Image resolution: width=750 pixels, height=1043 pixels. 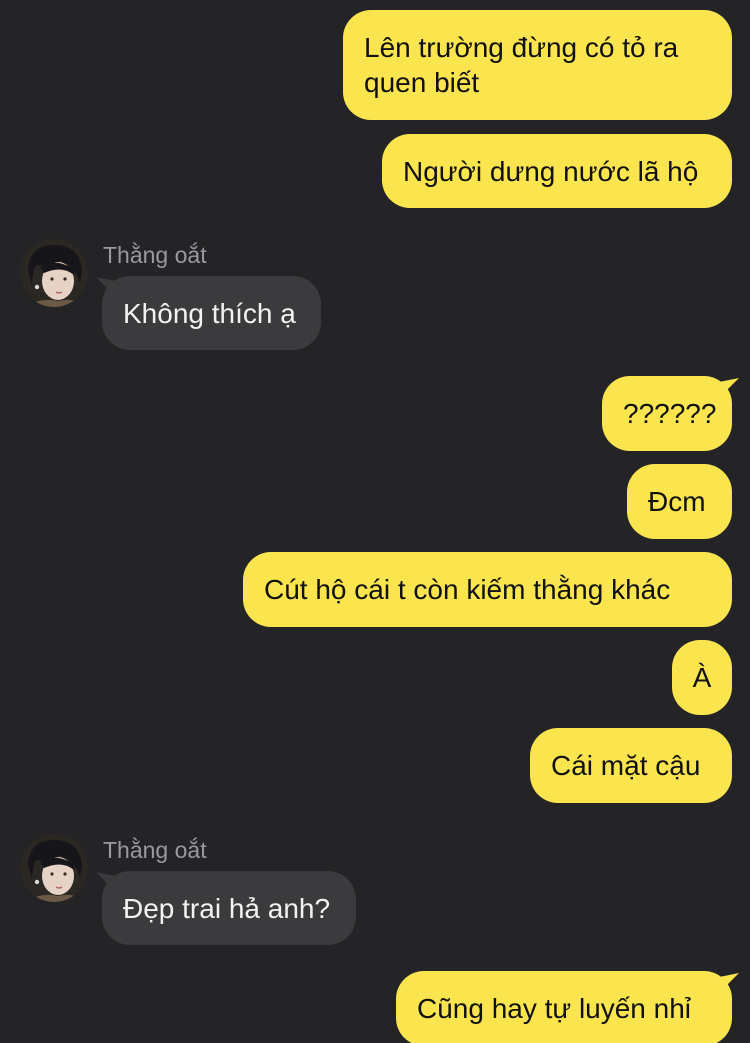 I want to click on outgoing-message: Người dưng nước lã hộ, so click(x=557, y=171).